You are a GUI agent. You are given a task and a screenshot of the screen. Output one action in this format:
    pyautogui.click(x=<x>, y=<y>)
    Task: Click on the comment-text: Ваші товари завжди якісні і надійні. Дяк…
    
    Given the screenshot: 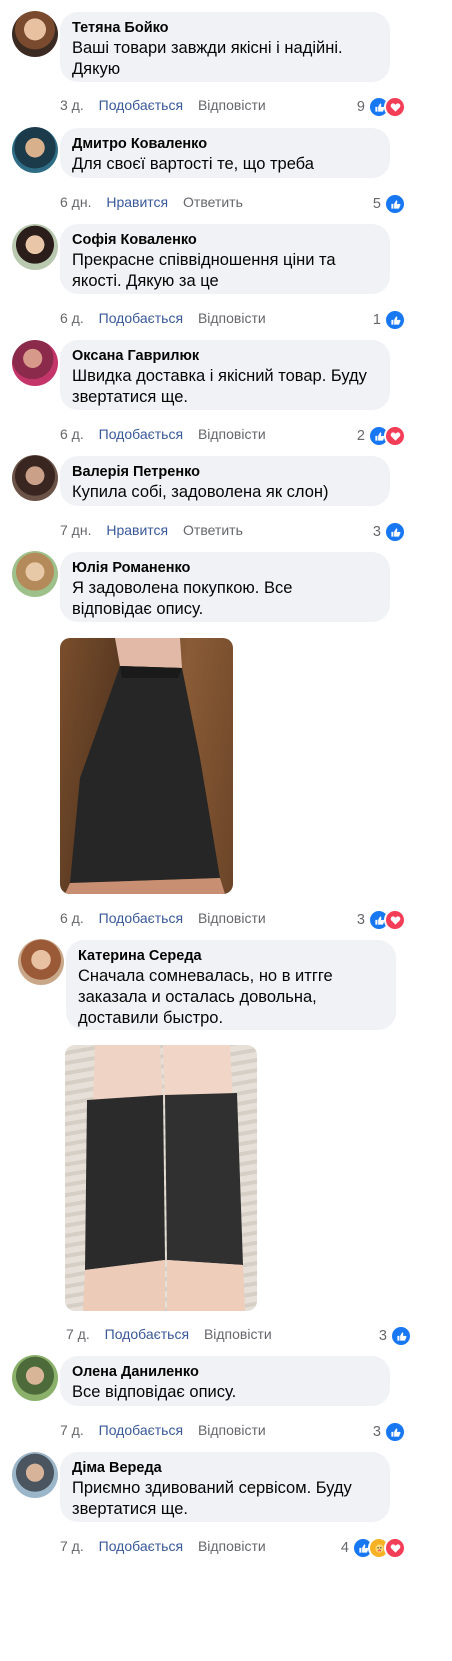 What is the action you would take?
    pyautogui.click(x=207, y=58)
    